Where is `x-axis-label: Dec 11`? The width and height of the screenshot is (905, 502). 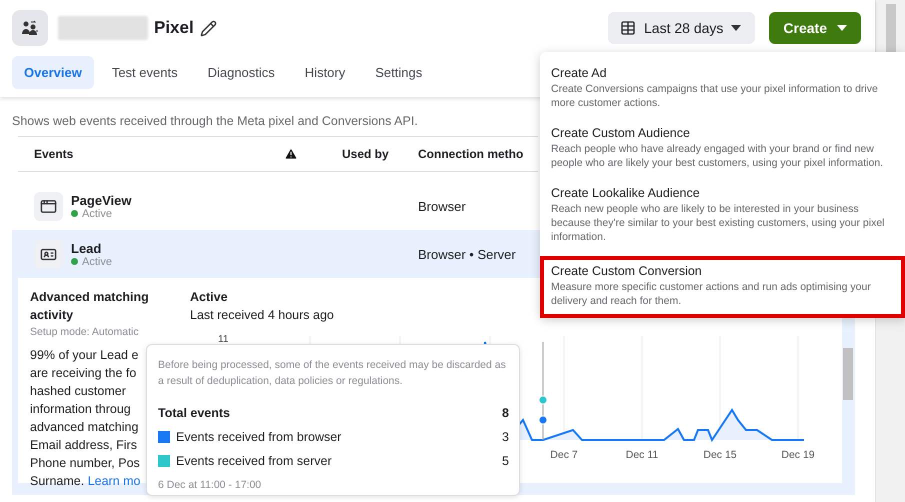 x-axis-label: Dec 11 is located at coordinates (642, 455).